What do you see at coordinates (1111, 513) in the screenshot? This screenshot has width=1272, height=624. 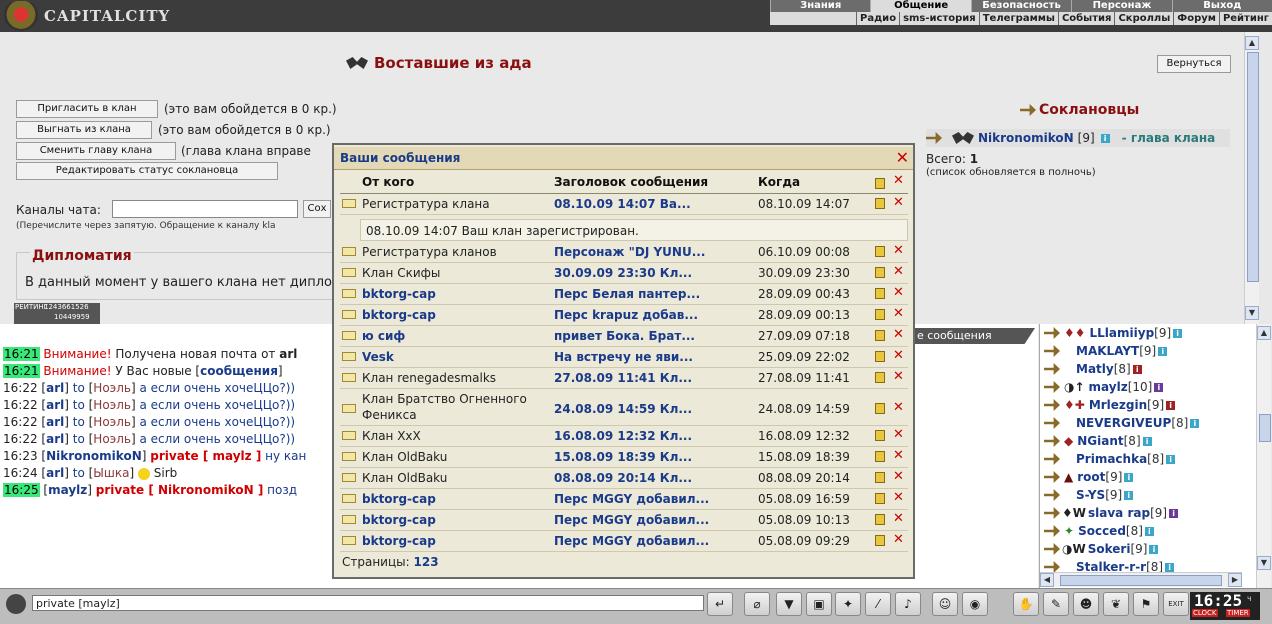 I see `list-item: ♦W slava rap [9] i` at bounding box center [1111, 513].